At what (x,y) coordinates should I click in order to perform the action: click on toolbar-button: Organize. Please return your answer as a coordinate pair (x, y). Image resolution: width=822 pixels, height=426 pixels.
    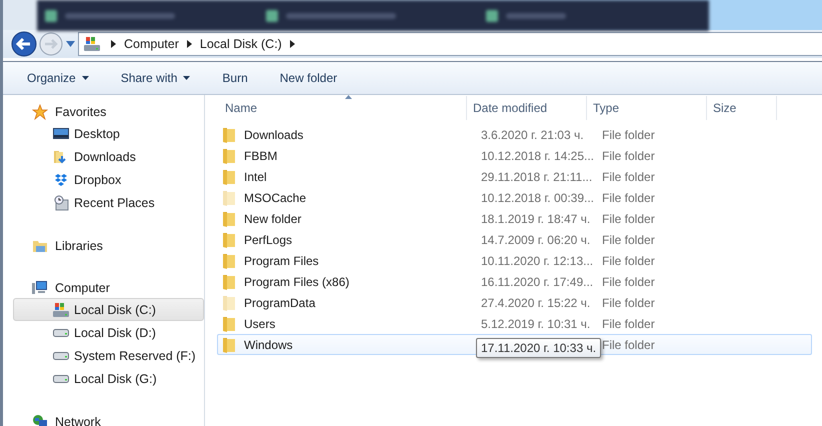
    Looking at the image, I should click on (58, 78).